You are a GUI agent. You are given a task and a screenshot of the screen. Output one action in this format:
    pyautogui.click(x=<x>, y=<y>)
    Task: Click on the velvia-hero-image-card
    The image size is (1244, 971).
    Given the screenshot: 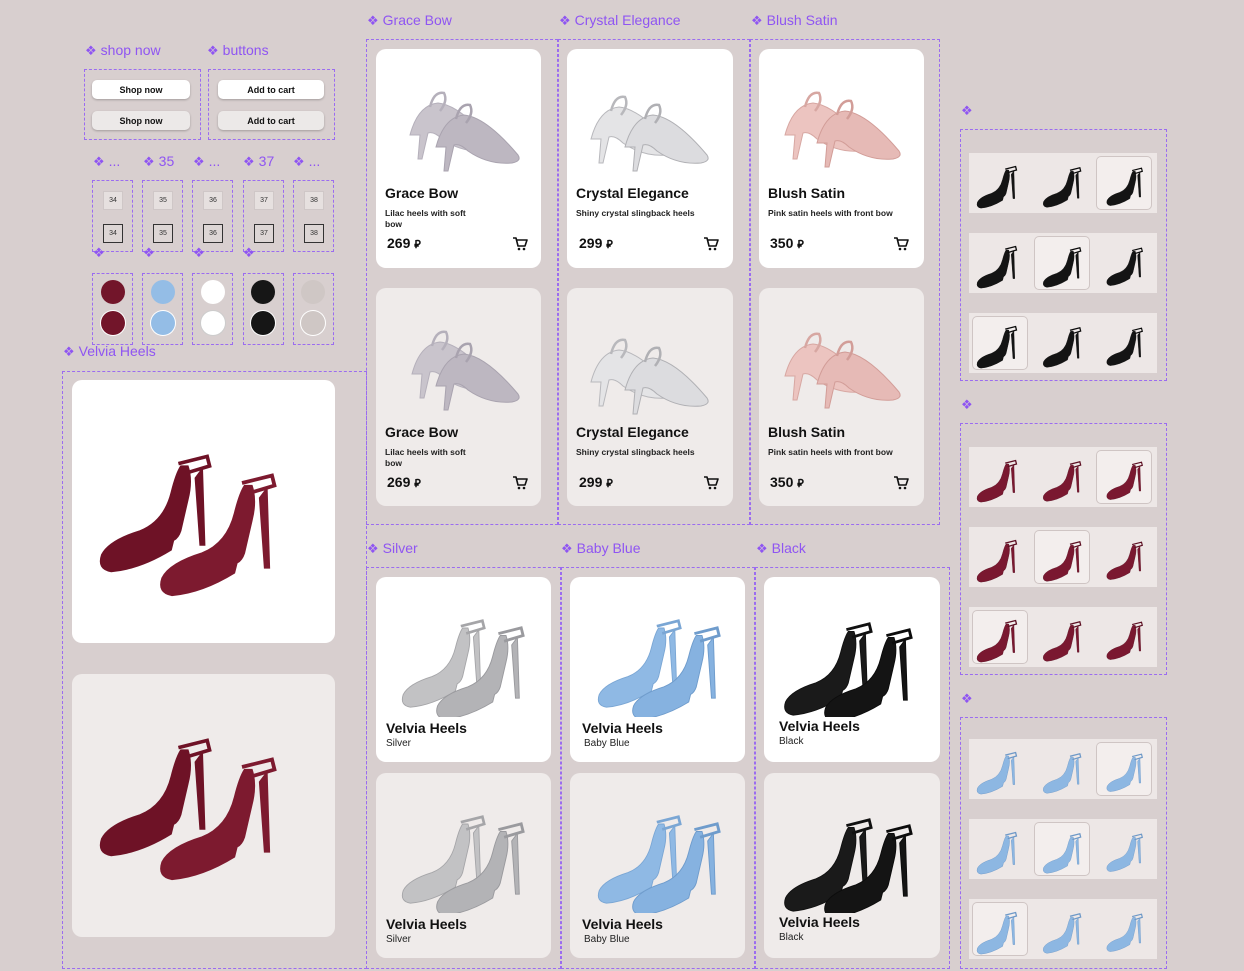 What is the action you would take?
    pyautogui.click(x=203, y=511)
    